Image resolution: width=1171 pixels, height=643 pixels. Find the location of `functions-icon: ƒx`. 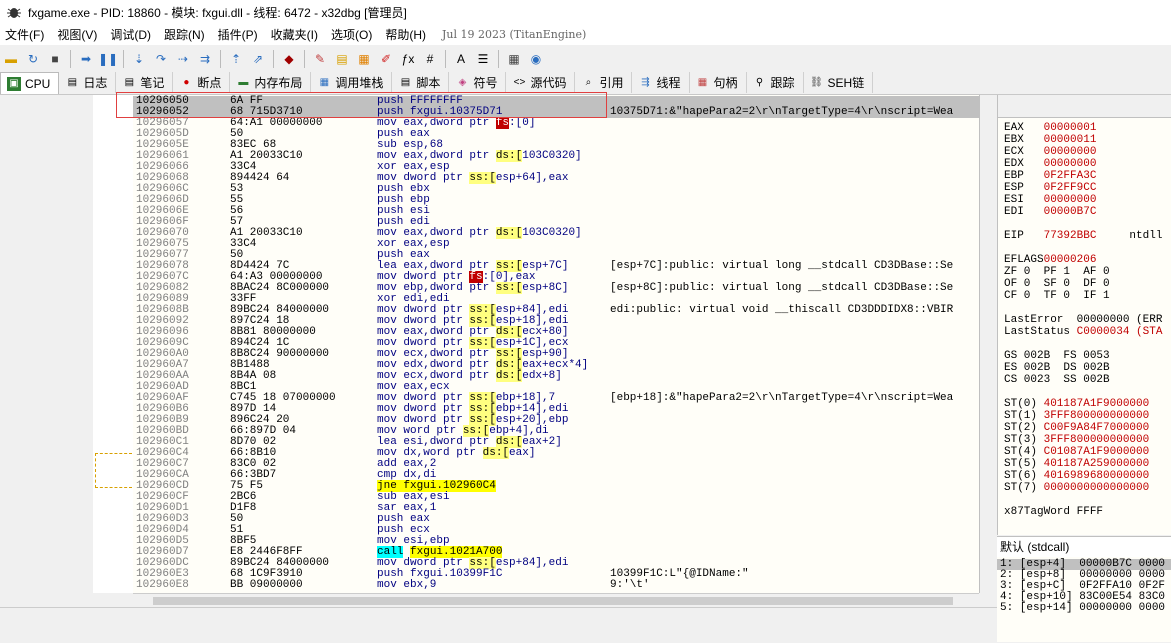

functions-icon: ƒx is located at coordinates (408, 59).